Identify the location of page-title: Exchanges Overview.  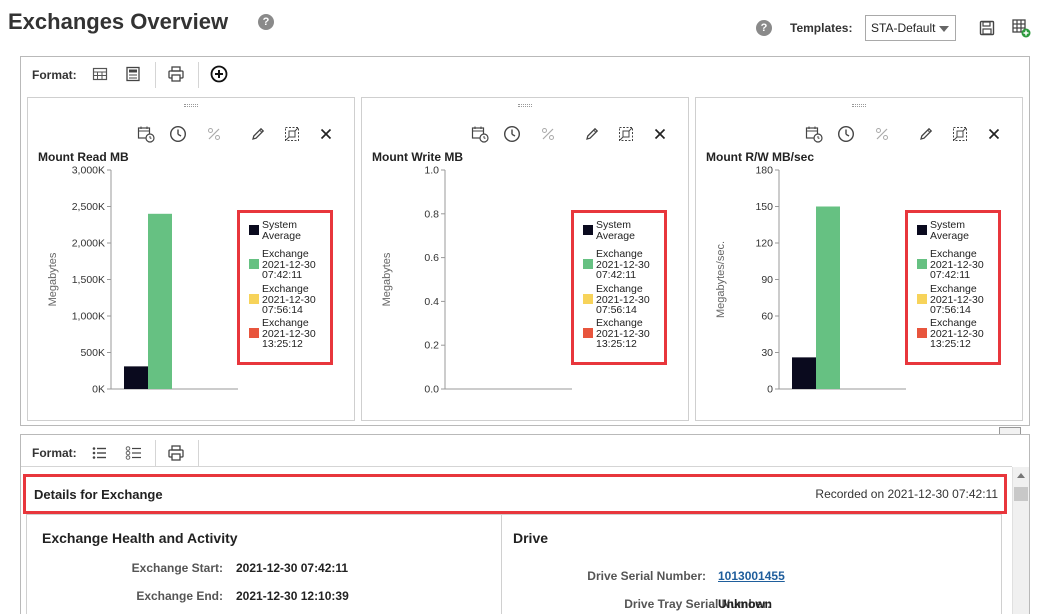
(118, 21).